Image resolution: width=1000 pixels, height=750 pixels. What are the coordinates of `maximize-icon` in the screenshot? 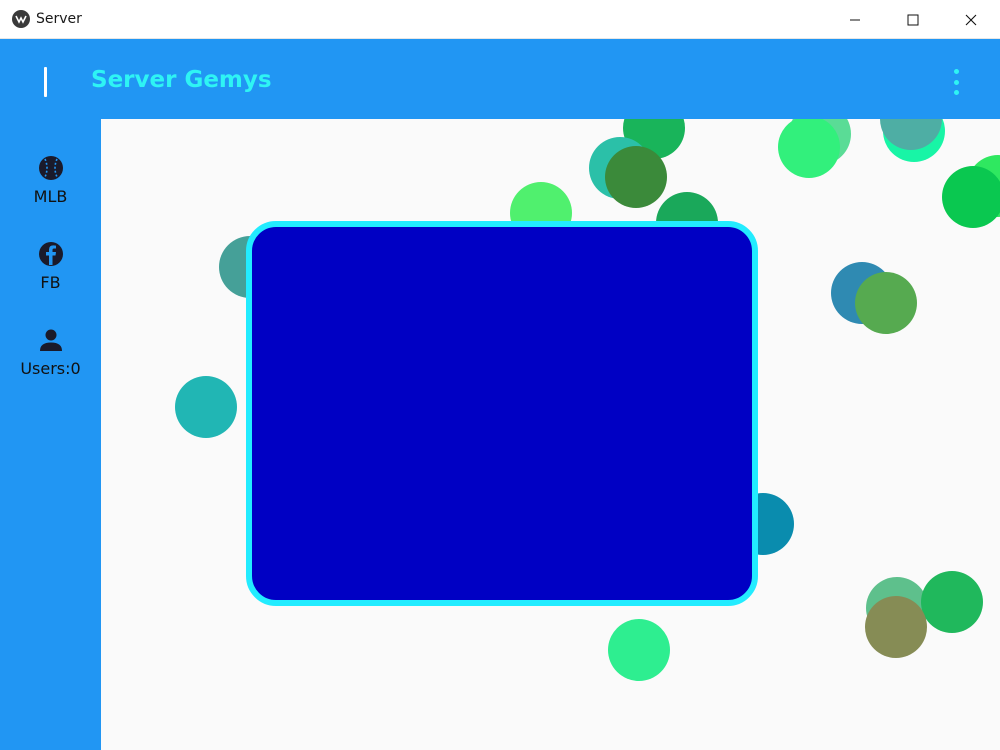 It's located at (913, 19).